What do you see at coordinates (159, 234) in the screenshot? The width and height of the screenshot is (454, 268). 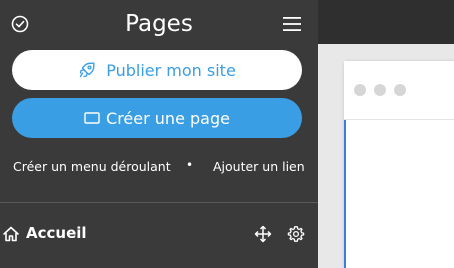 I see `page-list-item: Accueil` at bounding box center [159, 234].